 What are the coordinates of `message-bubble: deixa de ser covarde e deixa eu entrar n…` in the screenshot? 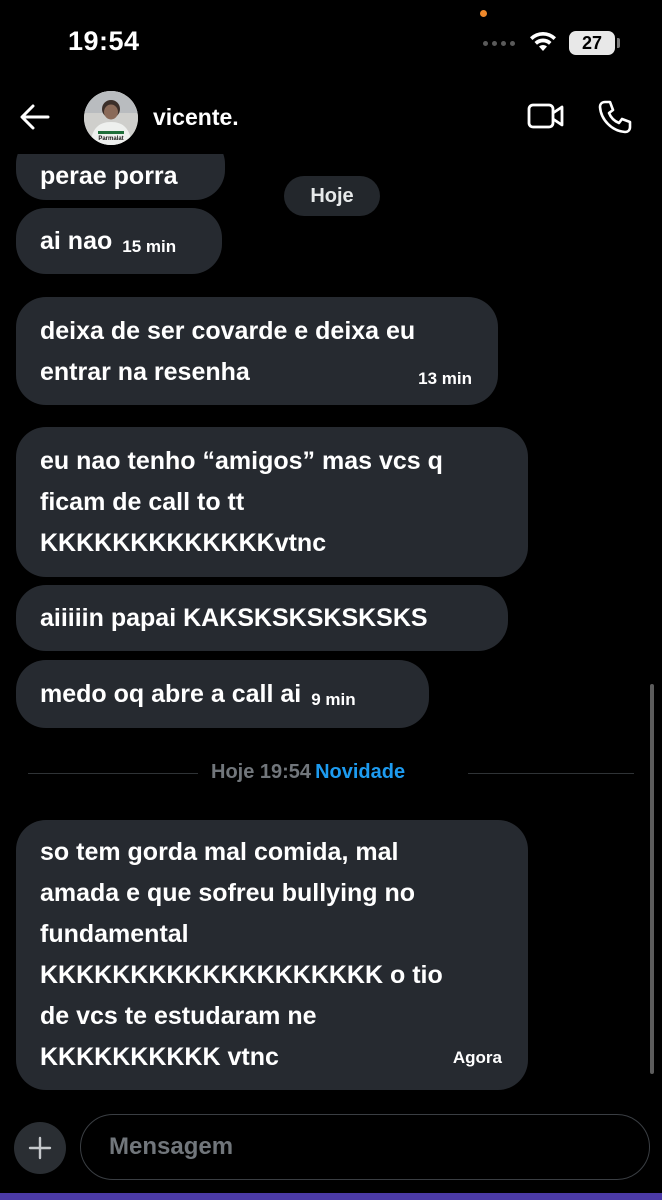 It's located at (257, 351).